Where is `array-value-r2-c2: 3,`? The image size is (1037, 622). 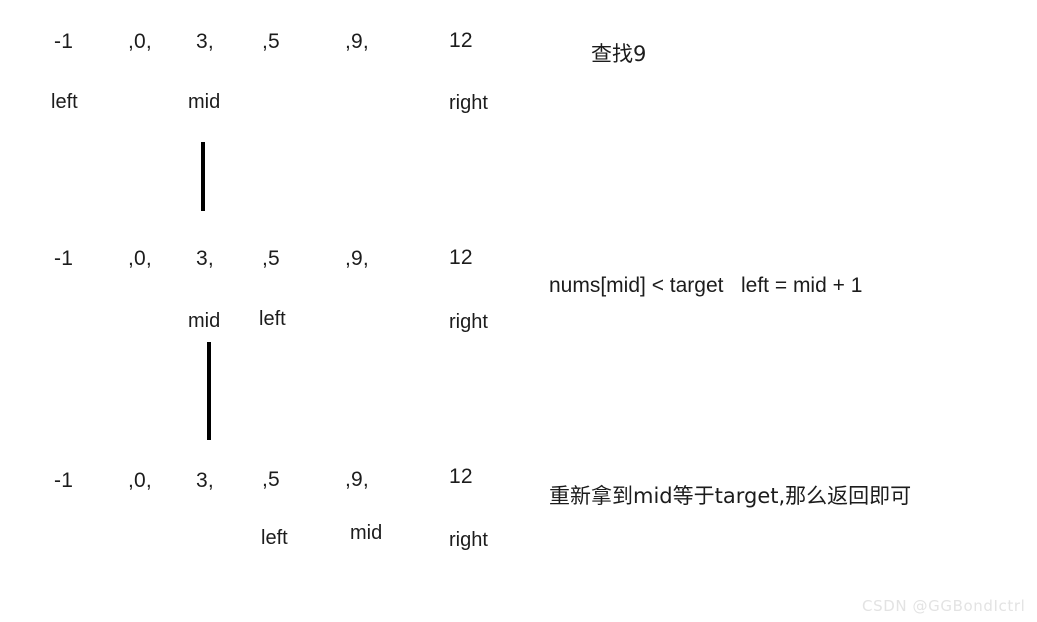 array-value-r2-c2: 3, is located at coordinates (205, 258).